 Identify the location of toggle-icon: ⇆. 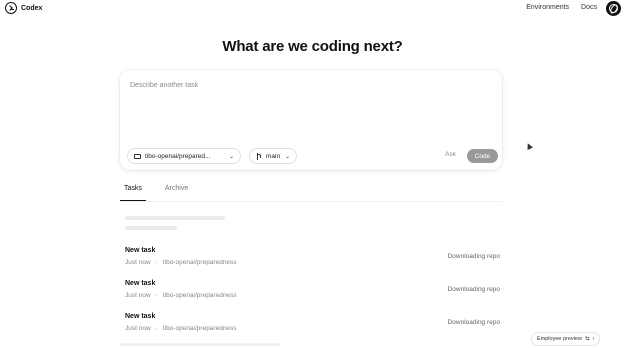
(587, 339).